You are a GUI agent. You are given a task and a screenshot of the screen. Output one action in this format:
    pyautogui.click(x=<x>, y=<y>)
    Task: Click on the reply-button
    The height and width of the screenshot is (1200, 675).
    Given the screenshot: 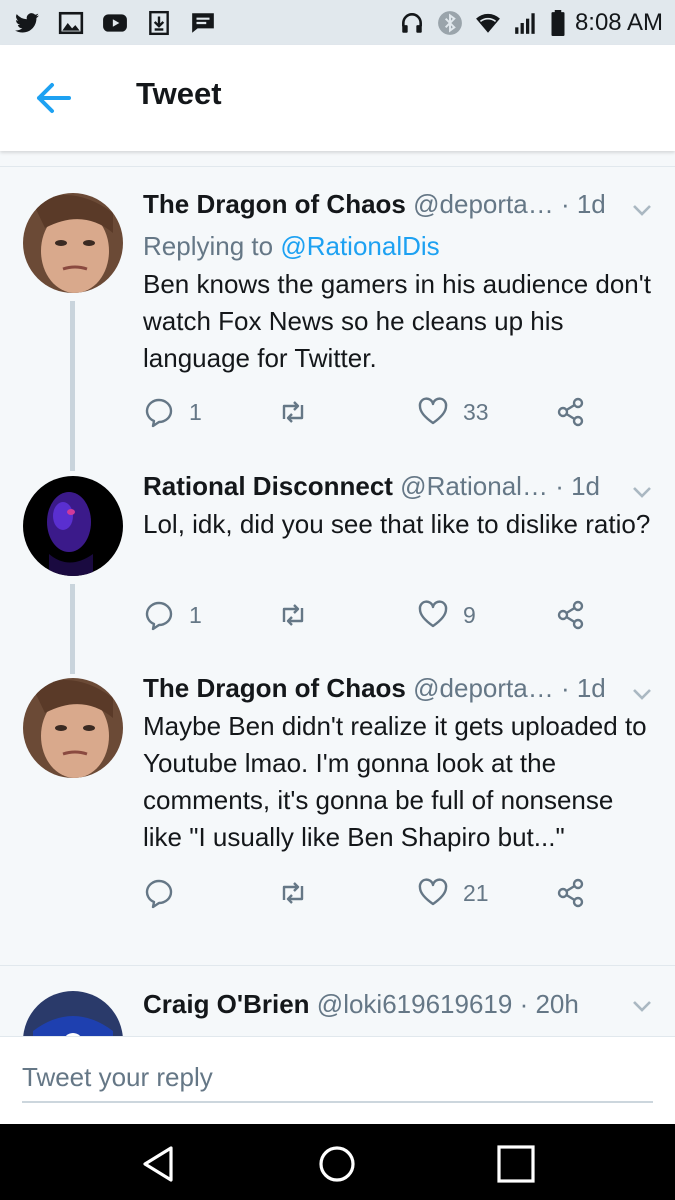 What is the action you would take?
    pyautogui.click(x=166, y=893)
    